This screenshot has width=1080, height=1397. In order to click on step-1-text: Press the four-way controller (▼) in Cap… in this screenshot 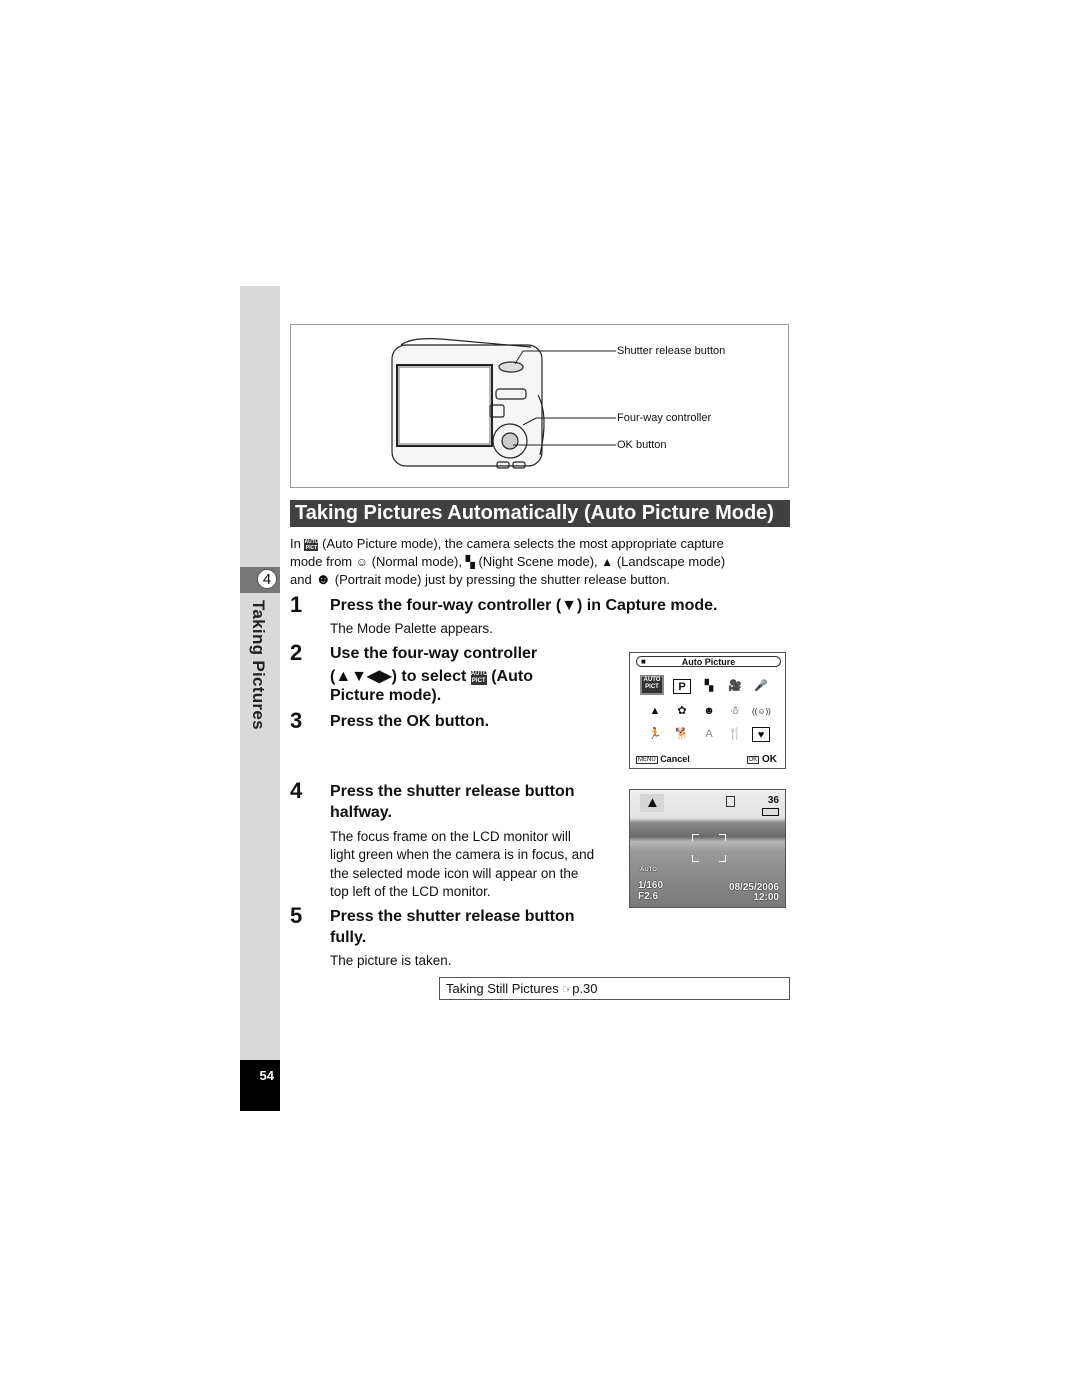, I will do `click(524, 605)`.